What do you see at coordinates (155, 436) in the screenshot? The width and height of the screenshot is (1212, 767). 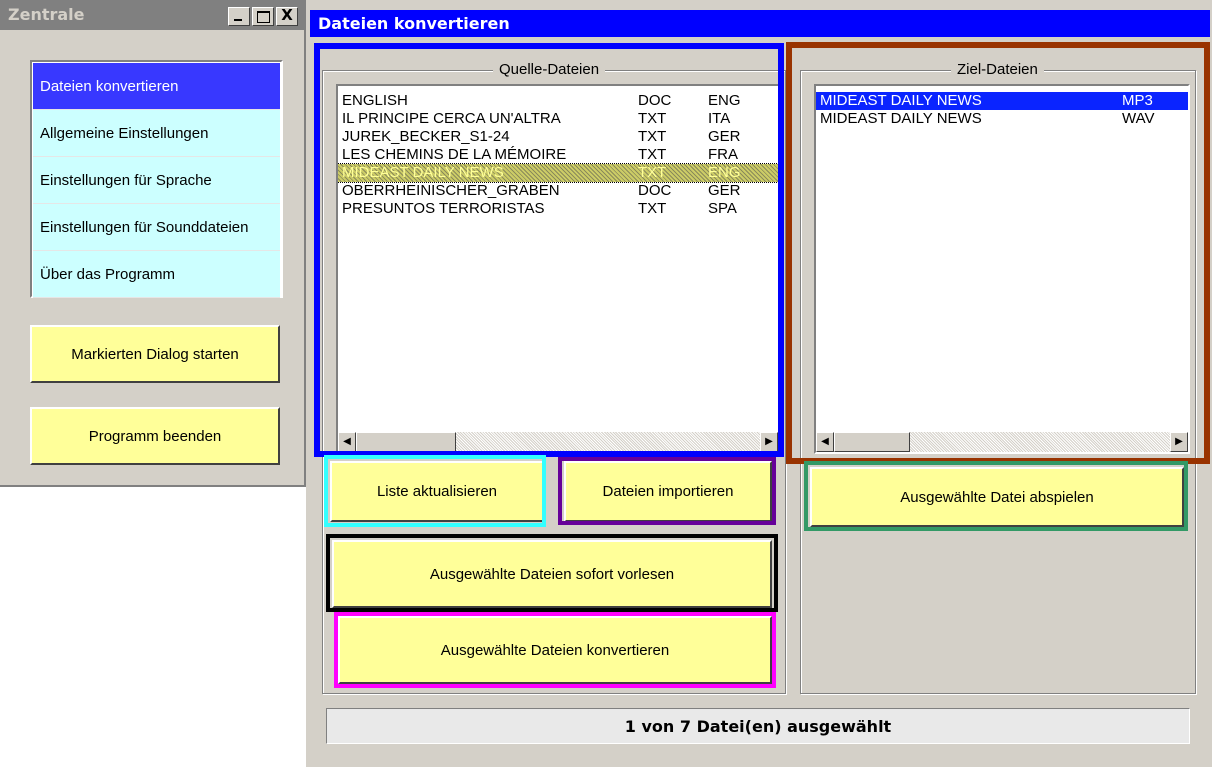 I see `exit-program-button: Programm beenden` at bounding box center [155, 436].